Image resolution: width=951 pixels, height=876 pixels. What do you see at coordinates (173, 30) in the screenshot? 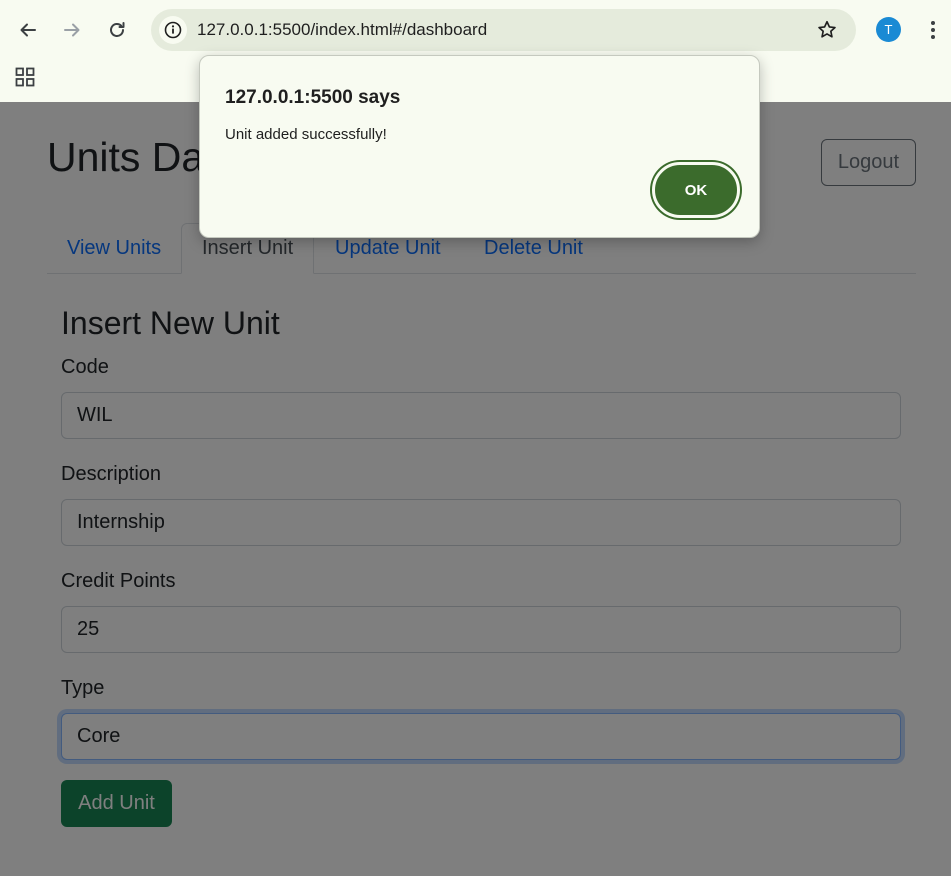
I see `site-info-icon` at bounding box center [173, 30].